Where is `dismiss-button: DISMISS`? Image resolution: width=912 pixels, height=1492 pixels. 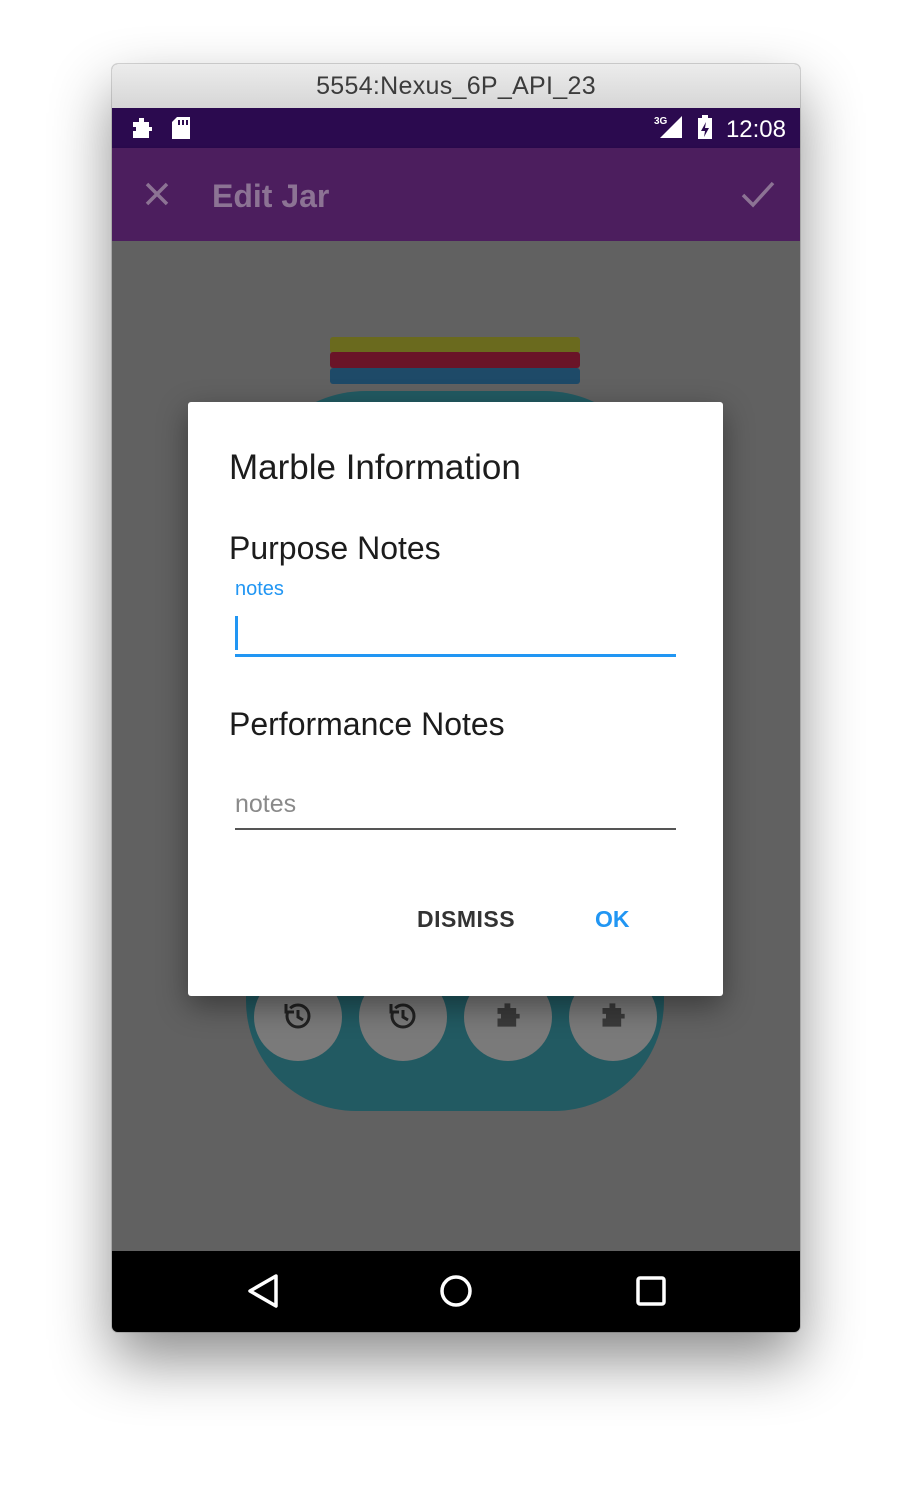 dismiss-button: DISMISS is located at coordinates (466, 919).